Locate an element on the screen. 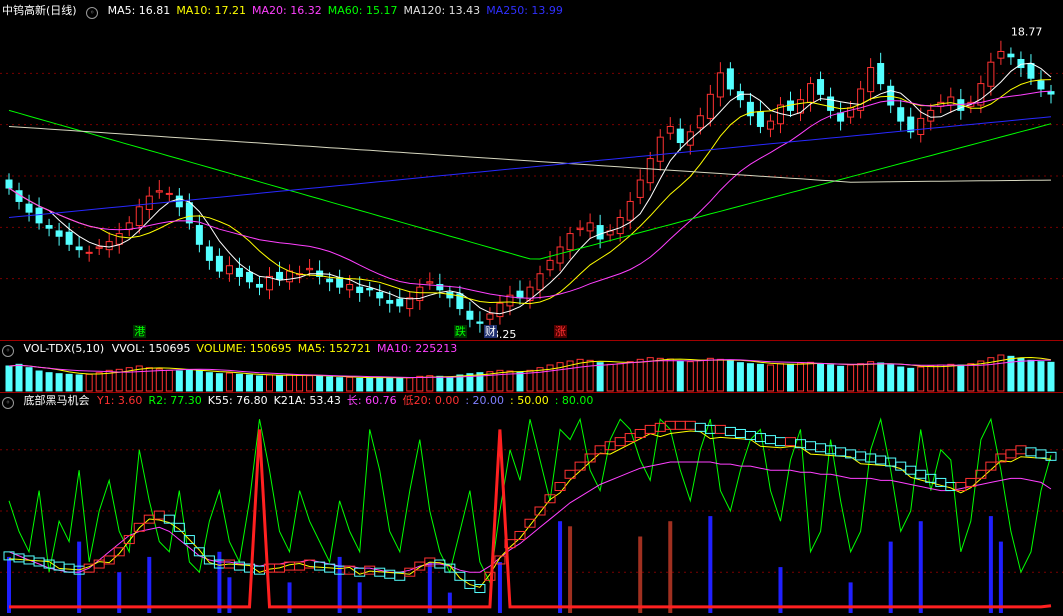  legend-item: MA120: 13.43 is located at coordinates (442, 10).